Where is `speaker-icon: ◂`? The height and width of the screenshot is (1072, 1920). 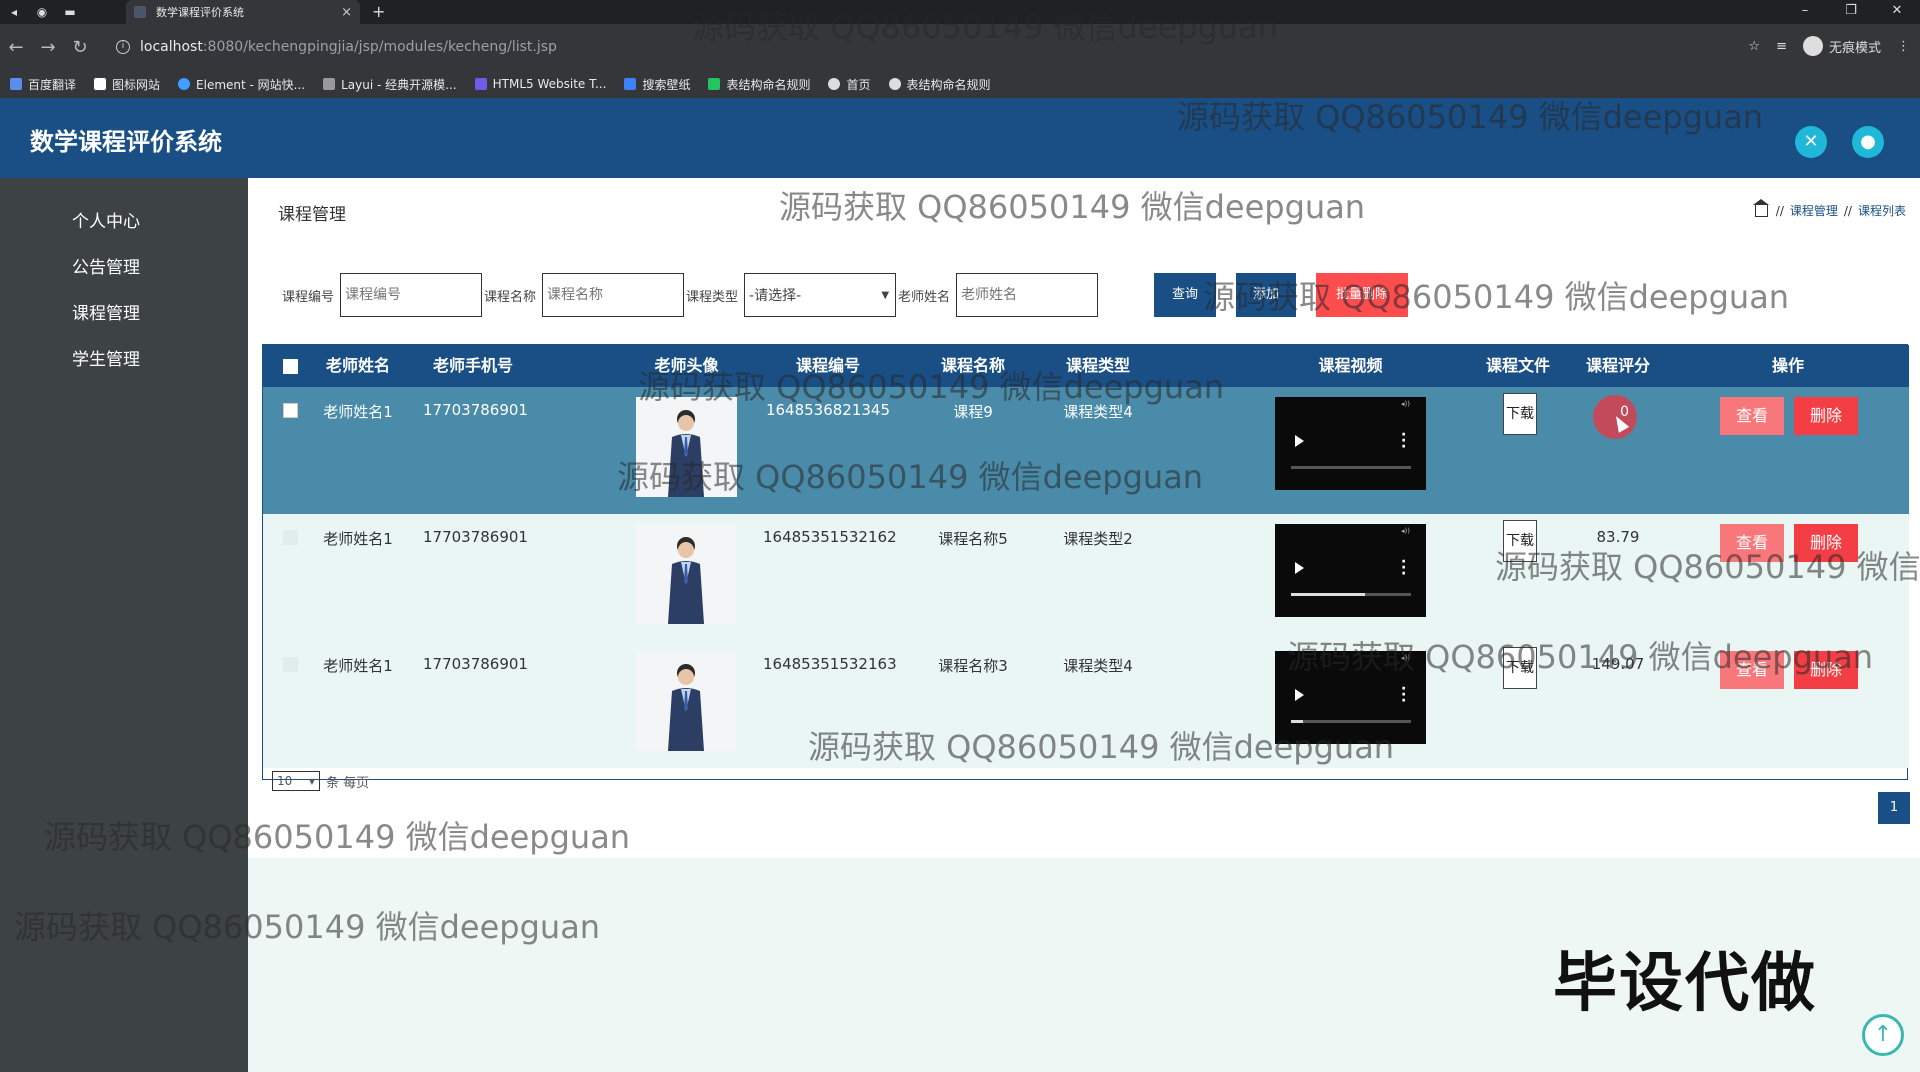 speaker-icon: ◂ is located at coordinates (14, 12).